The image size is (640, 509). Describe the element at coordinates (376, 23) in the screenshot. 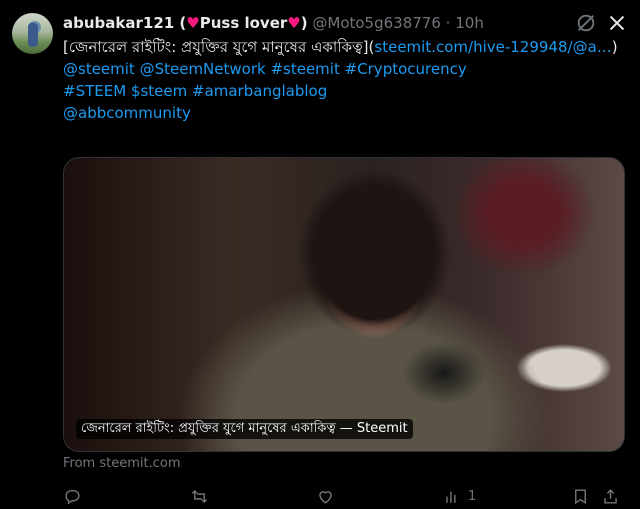

I see `user-handle: @Moto5g638776` at that location.